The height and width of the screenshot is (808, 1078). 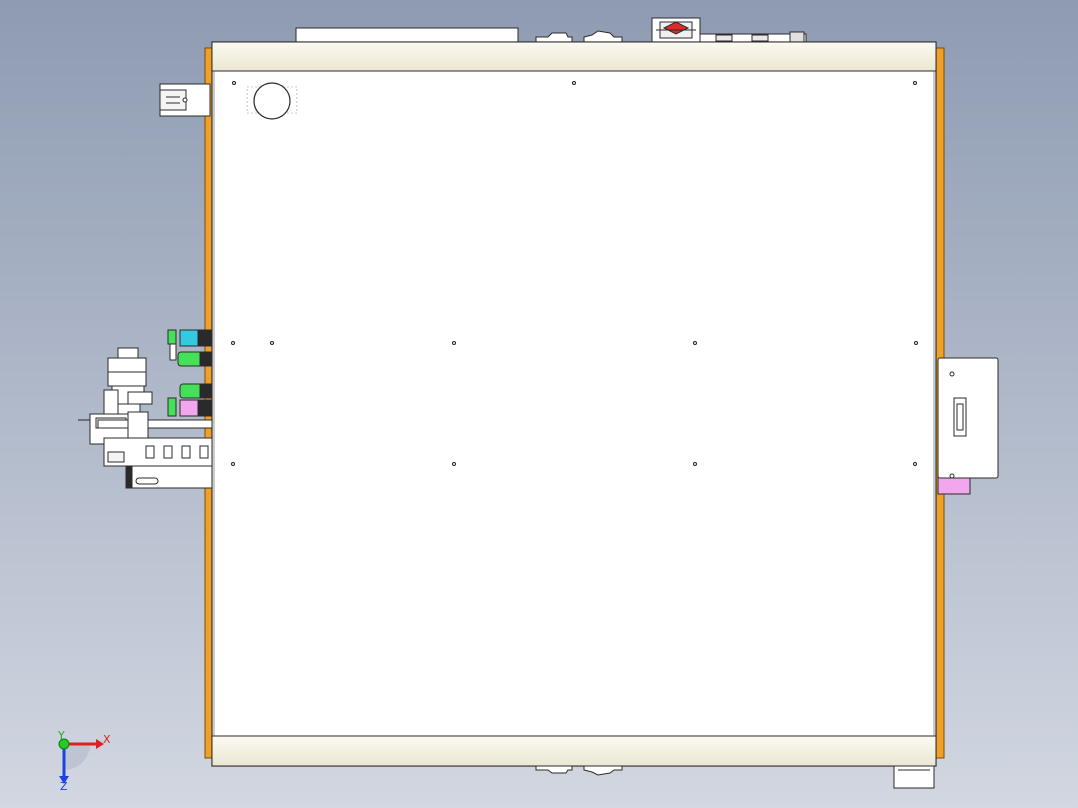 I want to click on axis-y-label: Y, so click(x=61, y=735).